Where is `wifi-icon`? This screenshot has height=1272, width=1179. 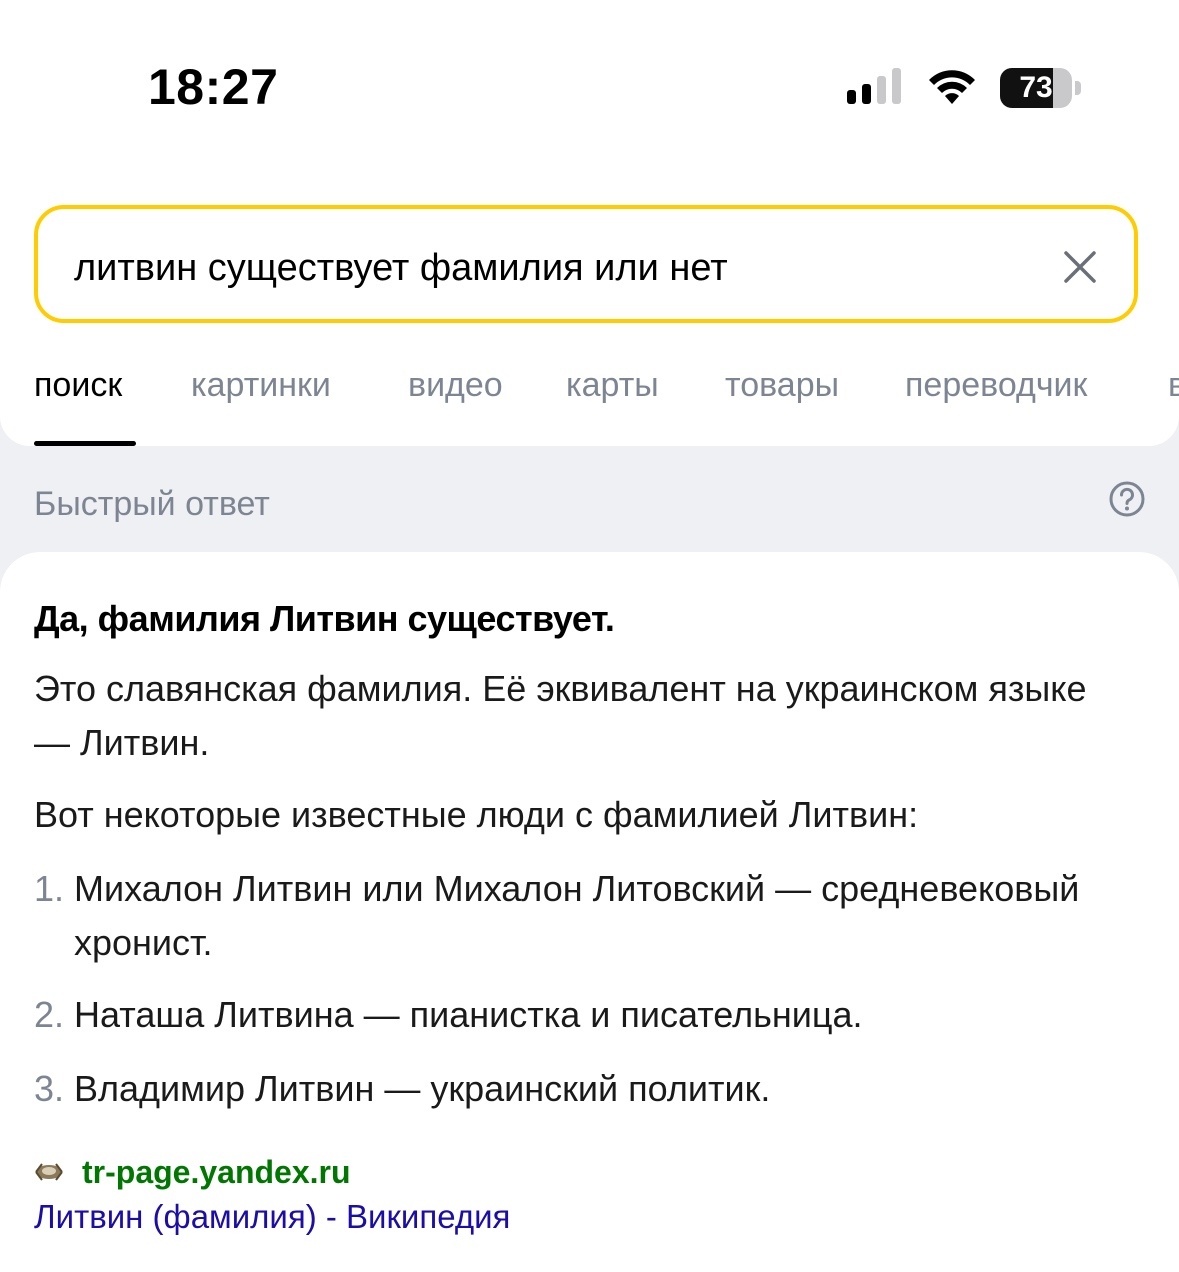
wifi-icon is located at coordinates (952, 87).